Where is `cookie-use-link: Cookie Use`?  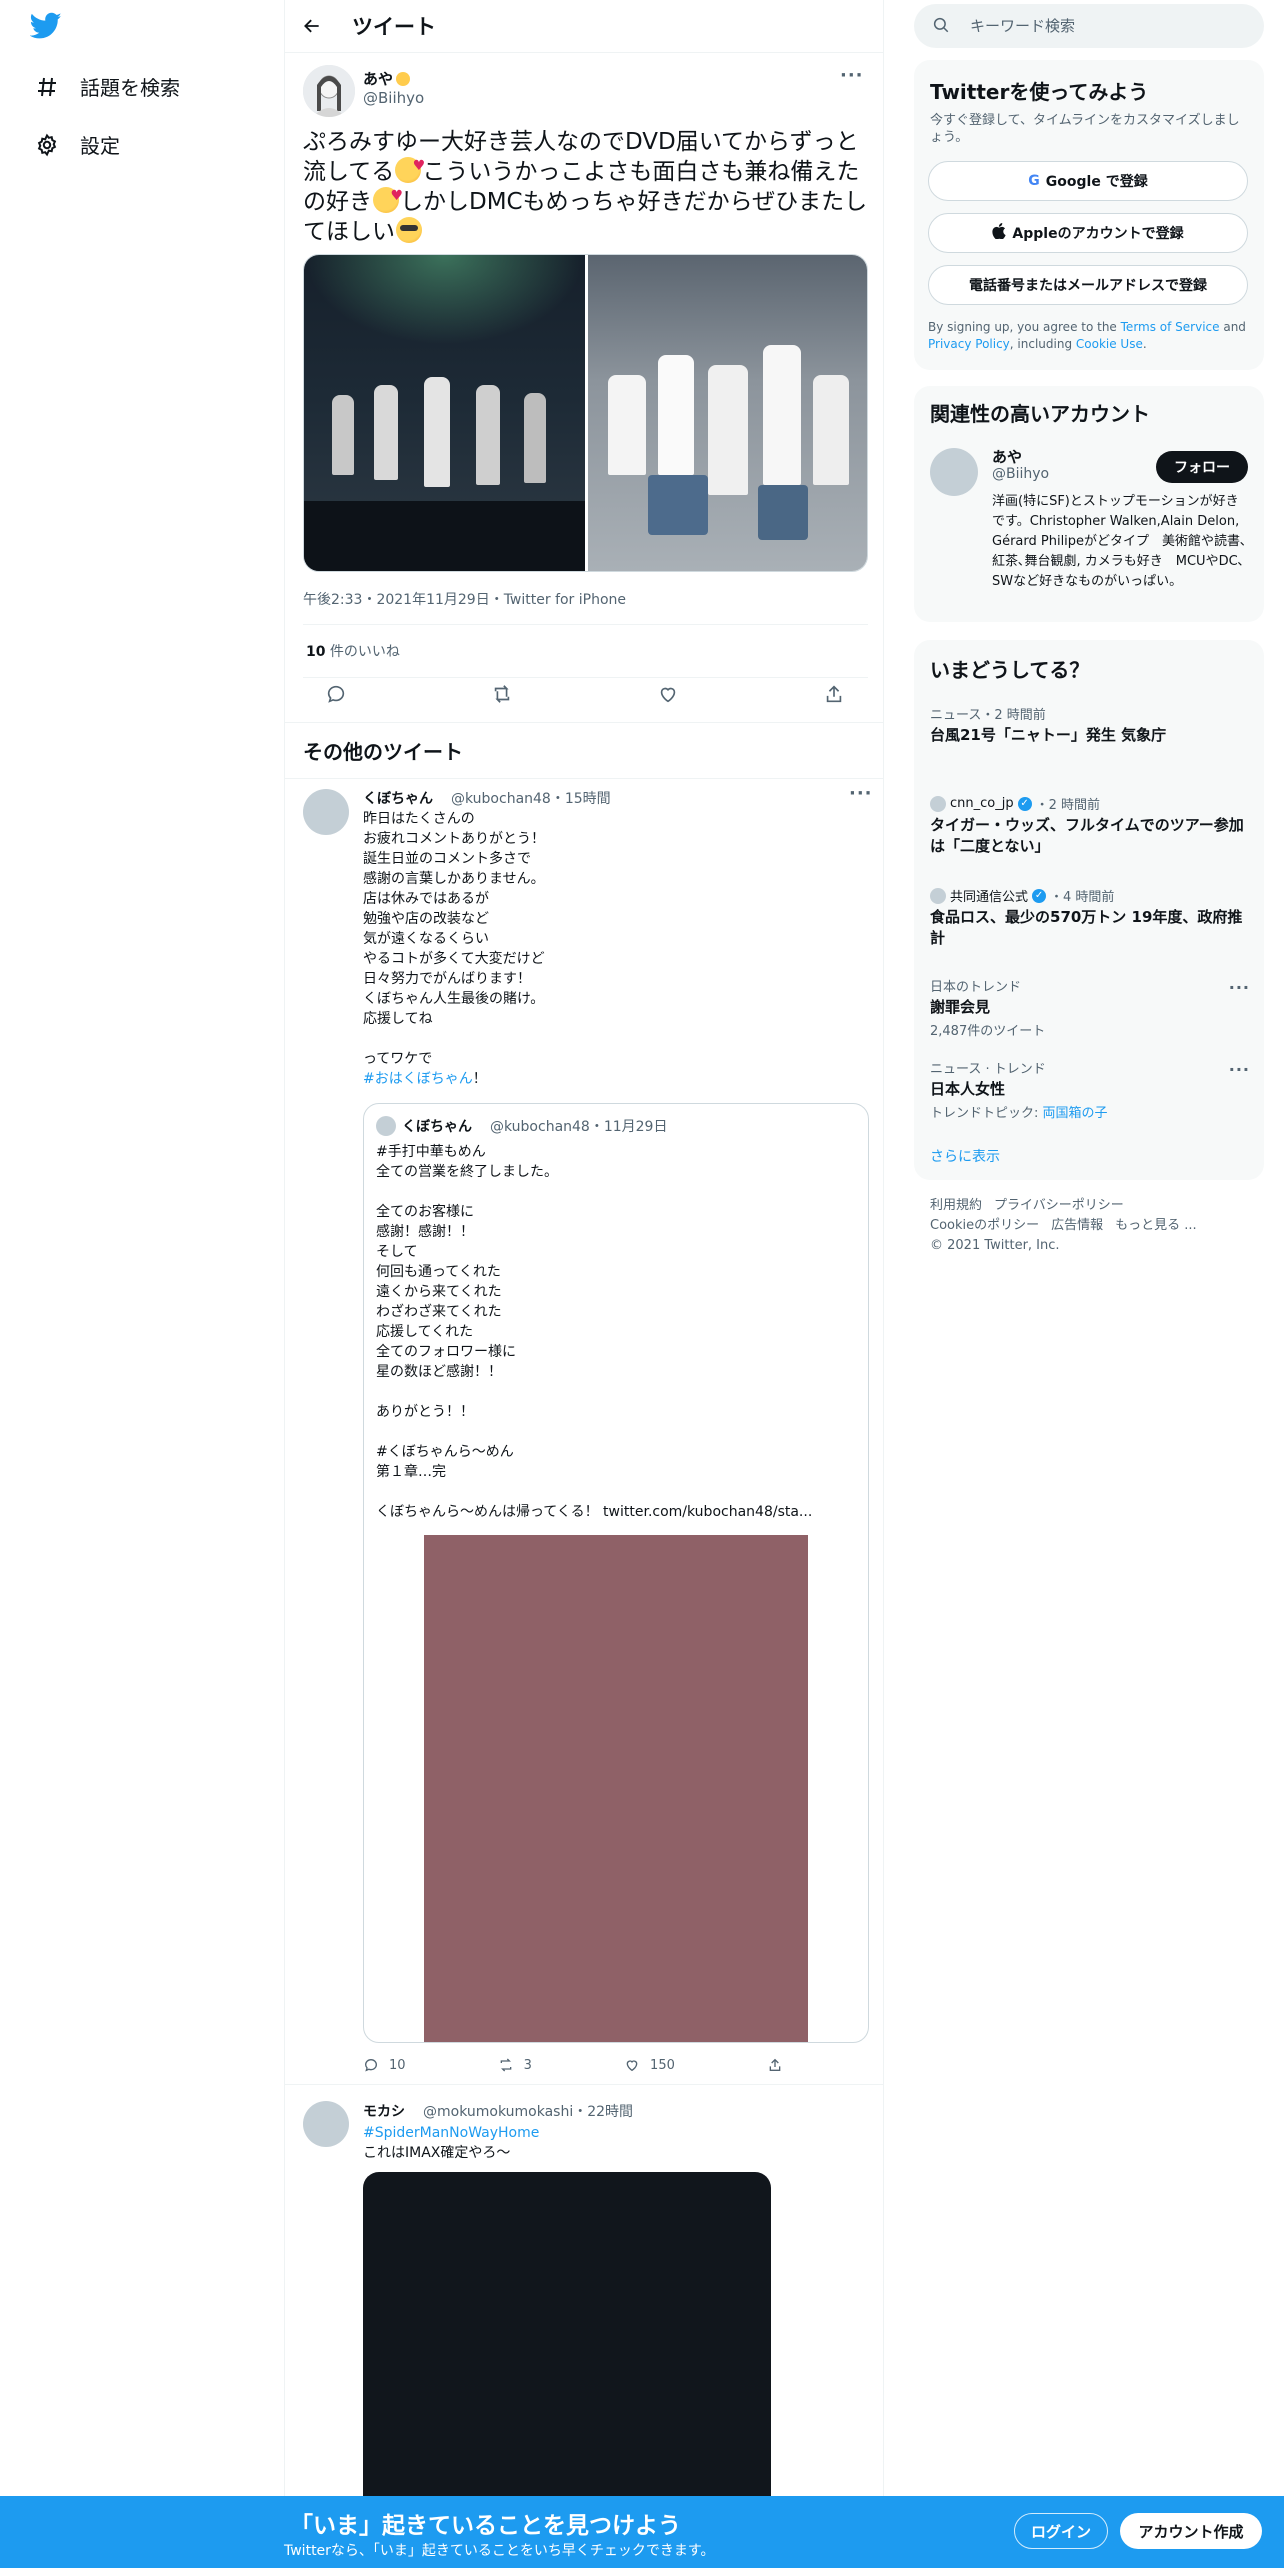
cookie-use-link: Cookie Use is located at coordinates (1109, 344).